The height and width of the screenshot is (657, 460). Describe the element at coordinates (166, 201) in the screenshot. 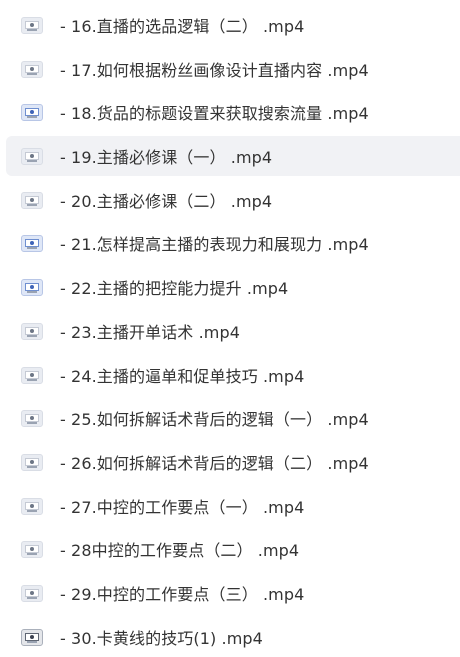

I see `file-name: - 20.主播必修课（二） .mp4` at that location.